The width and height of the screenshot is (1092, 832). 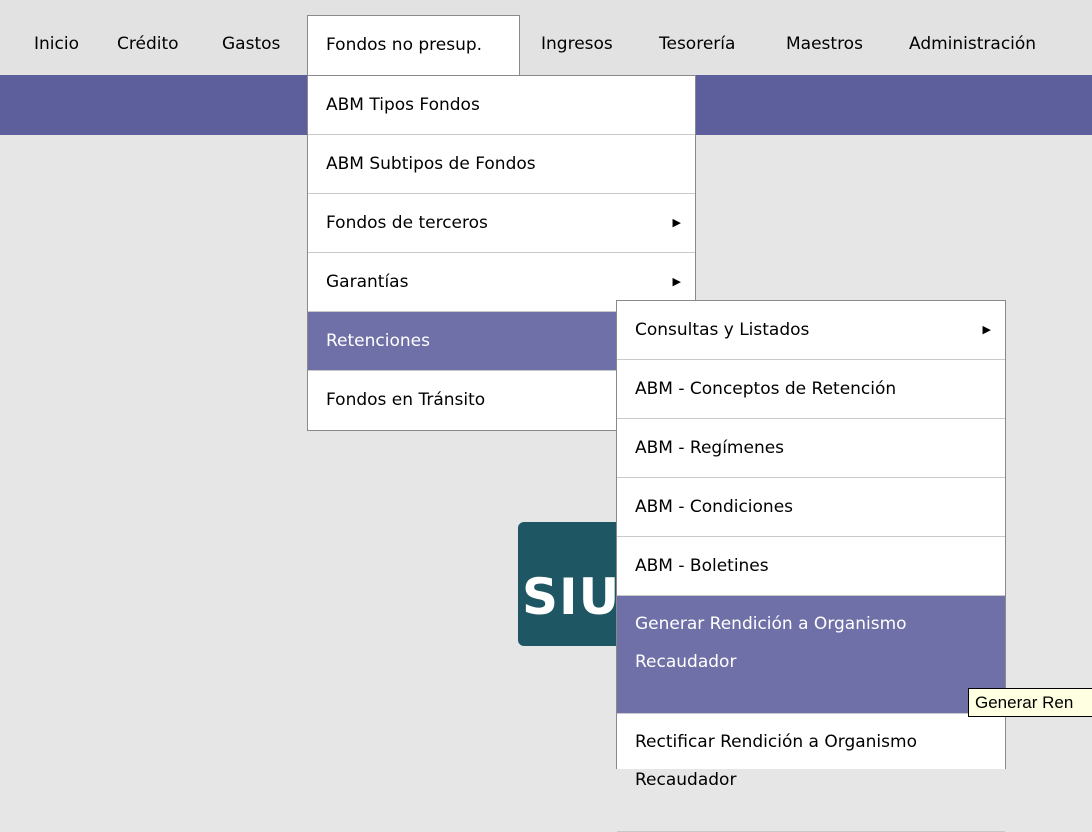 I want to click on submenu-item-abm-conceptos-retencion: ABM - Conceptos de Retención, so click(x=811, y=389).